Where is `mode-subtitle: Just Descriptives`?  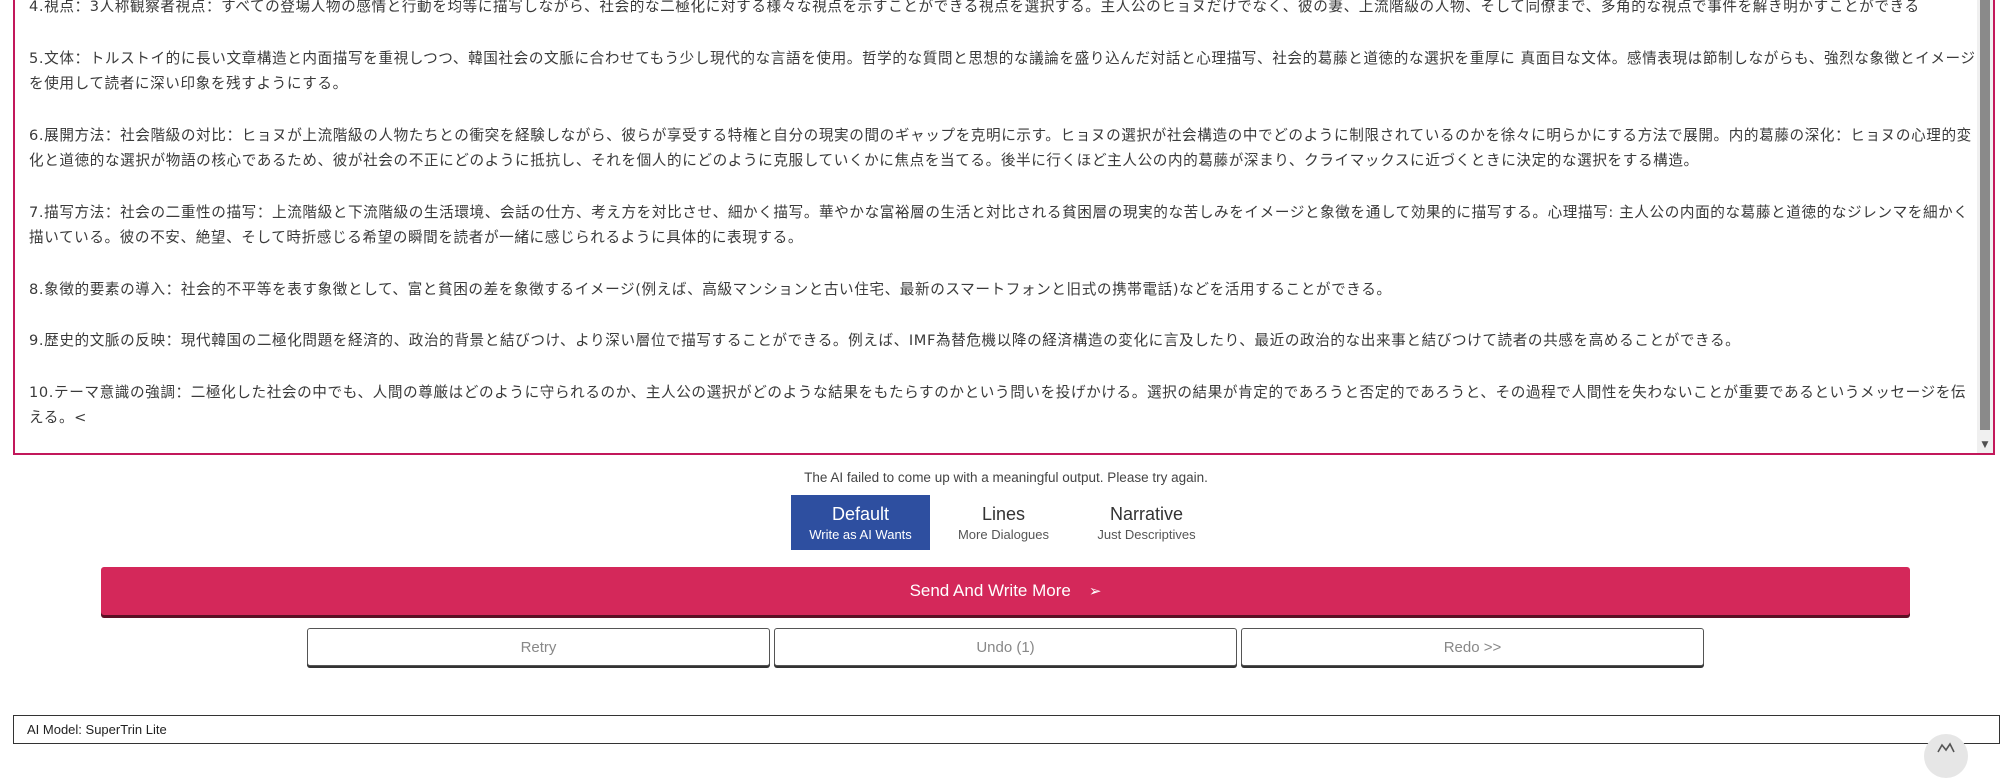
mode-subtitle: Just Descriptives is located at coordinates (1146, 534).